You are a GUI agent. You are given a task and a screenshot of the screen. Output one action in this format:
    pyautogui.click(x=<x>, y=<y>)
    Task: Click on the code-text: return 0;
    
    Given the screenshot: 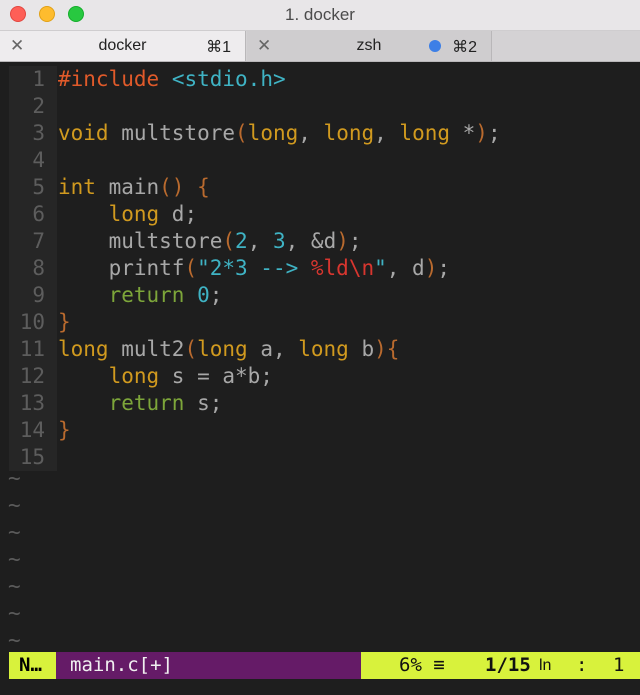 What is the action you would take?
    pyautogui.click(x=165, y=295)
    